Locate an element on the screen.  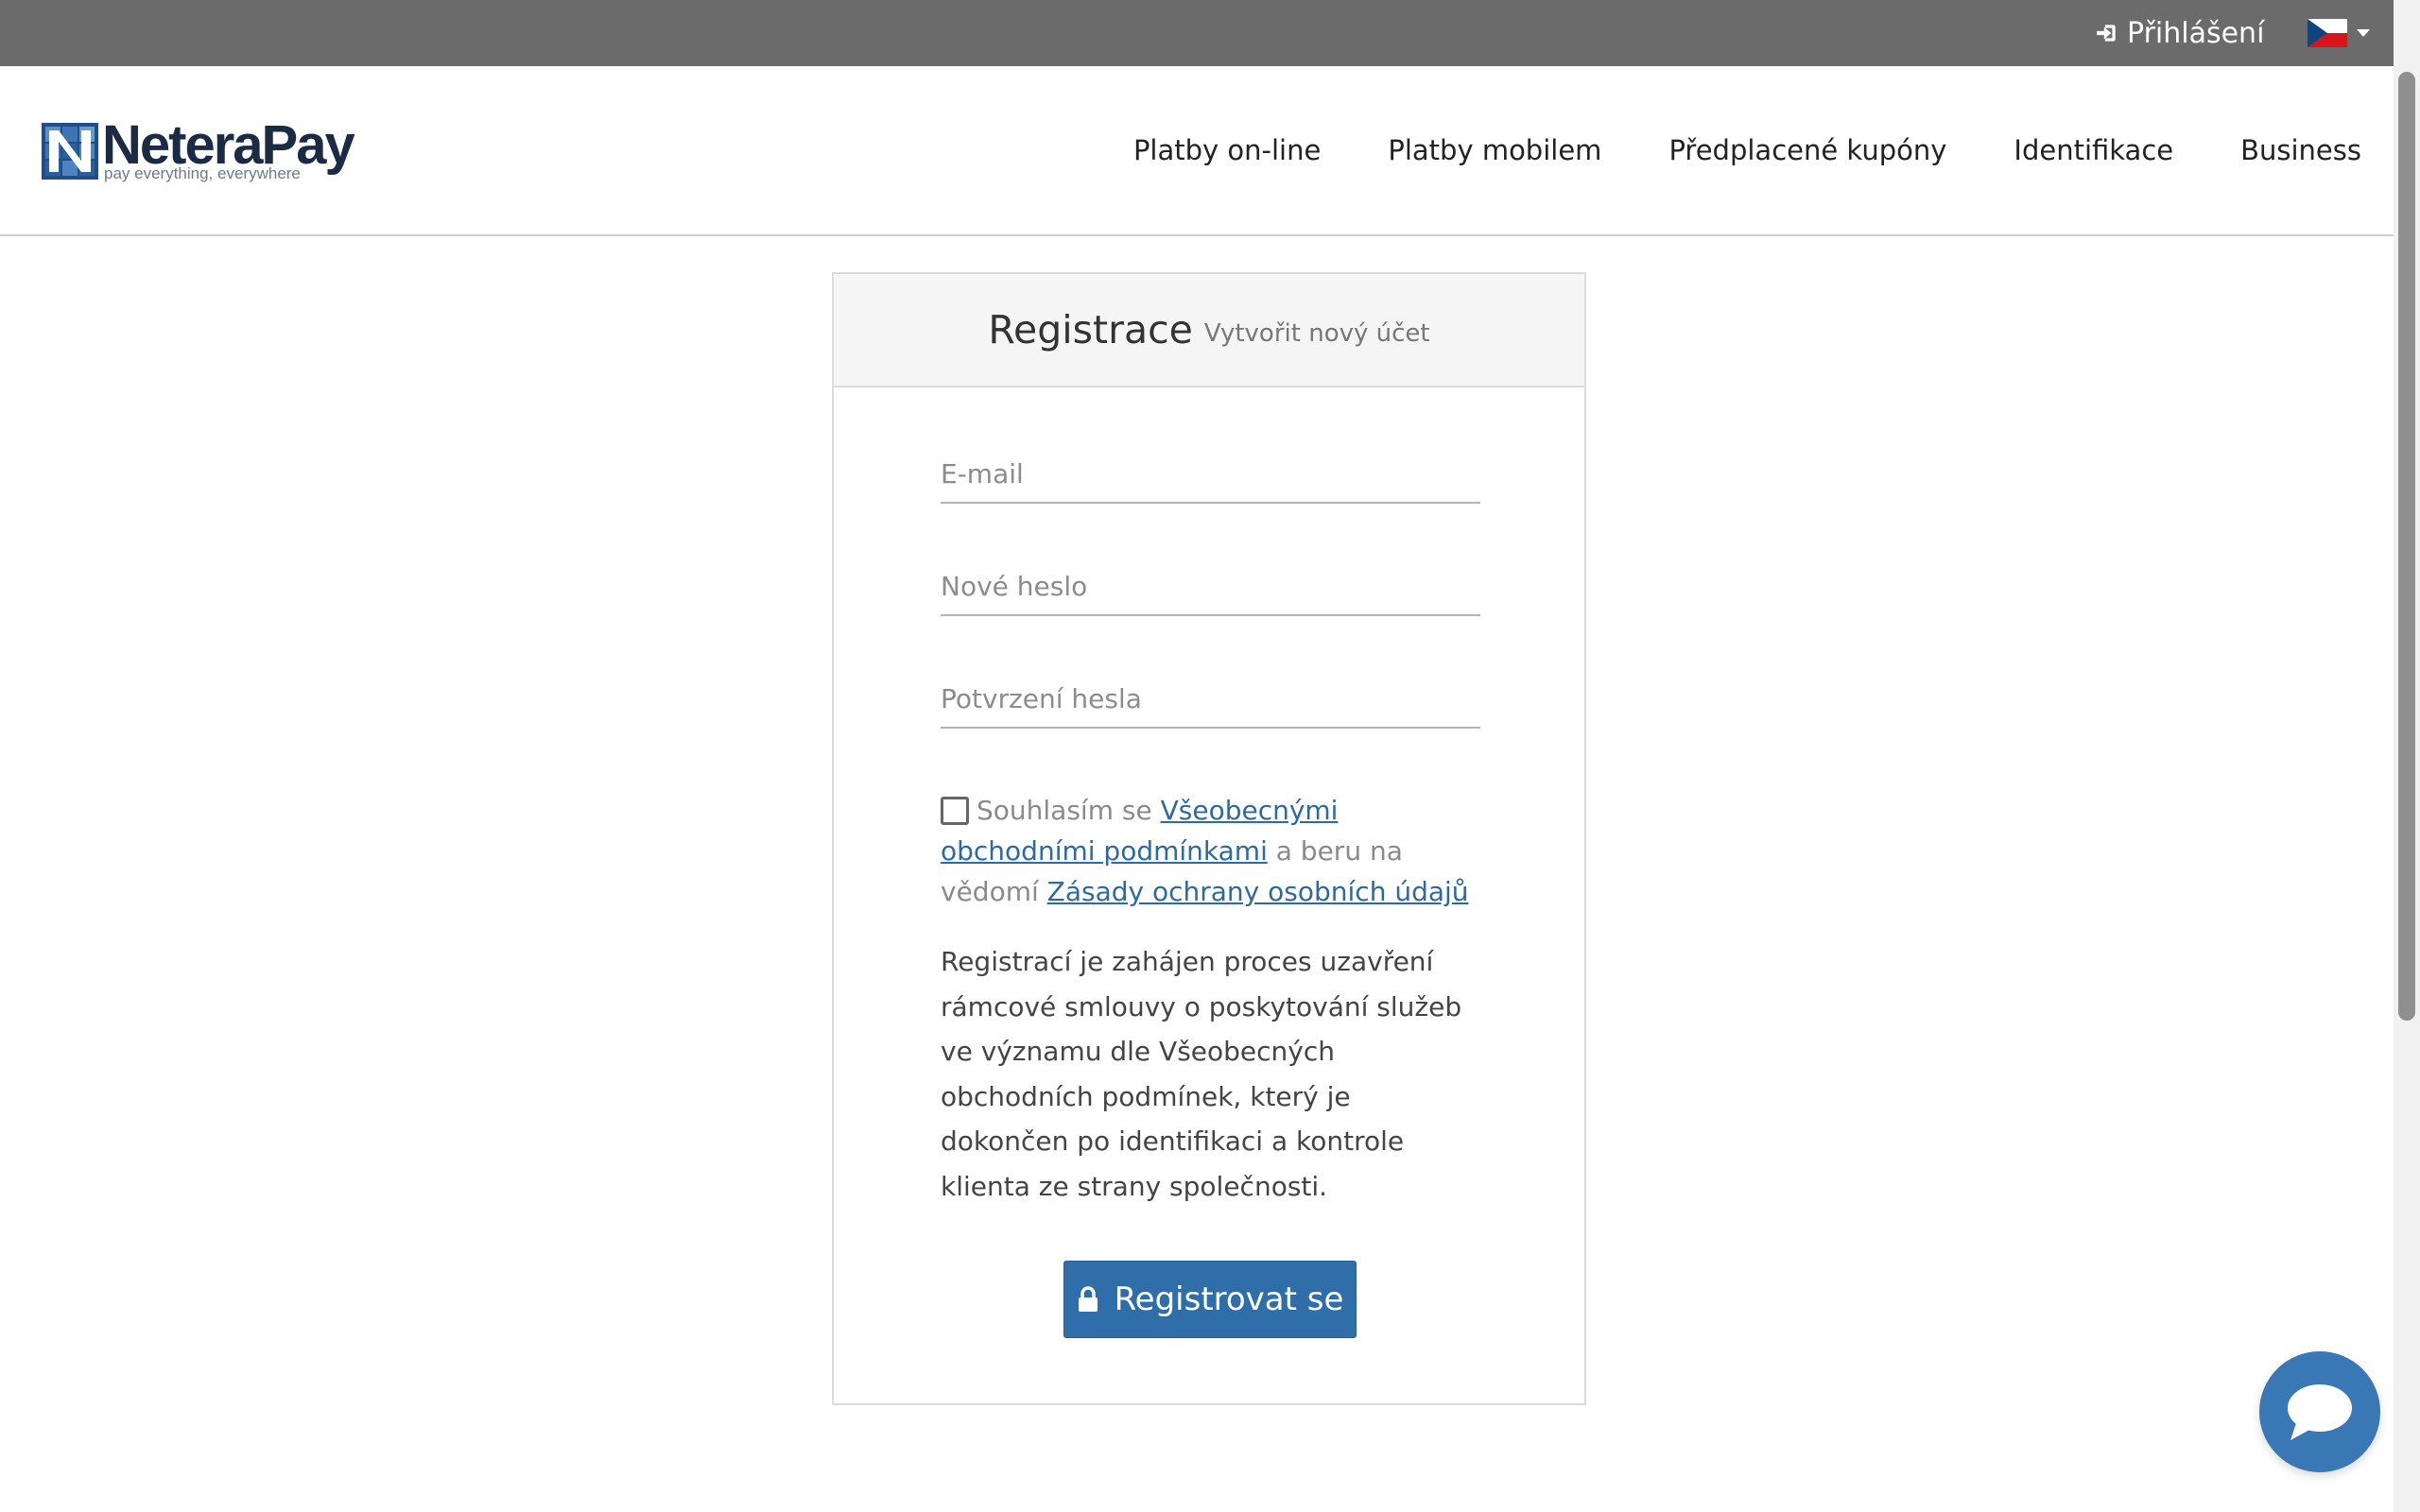
page-subtitle: Vytvořit nový účet is located at coordinates (1317, 333).